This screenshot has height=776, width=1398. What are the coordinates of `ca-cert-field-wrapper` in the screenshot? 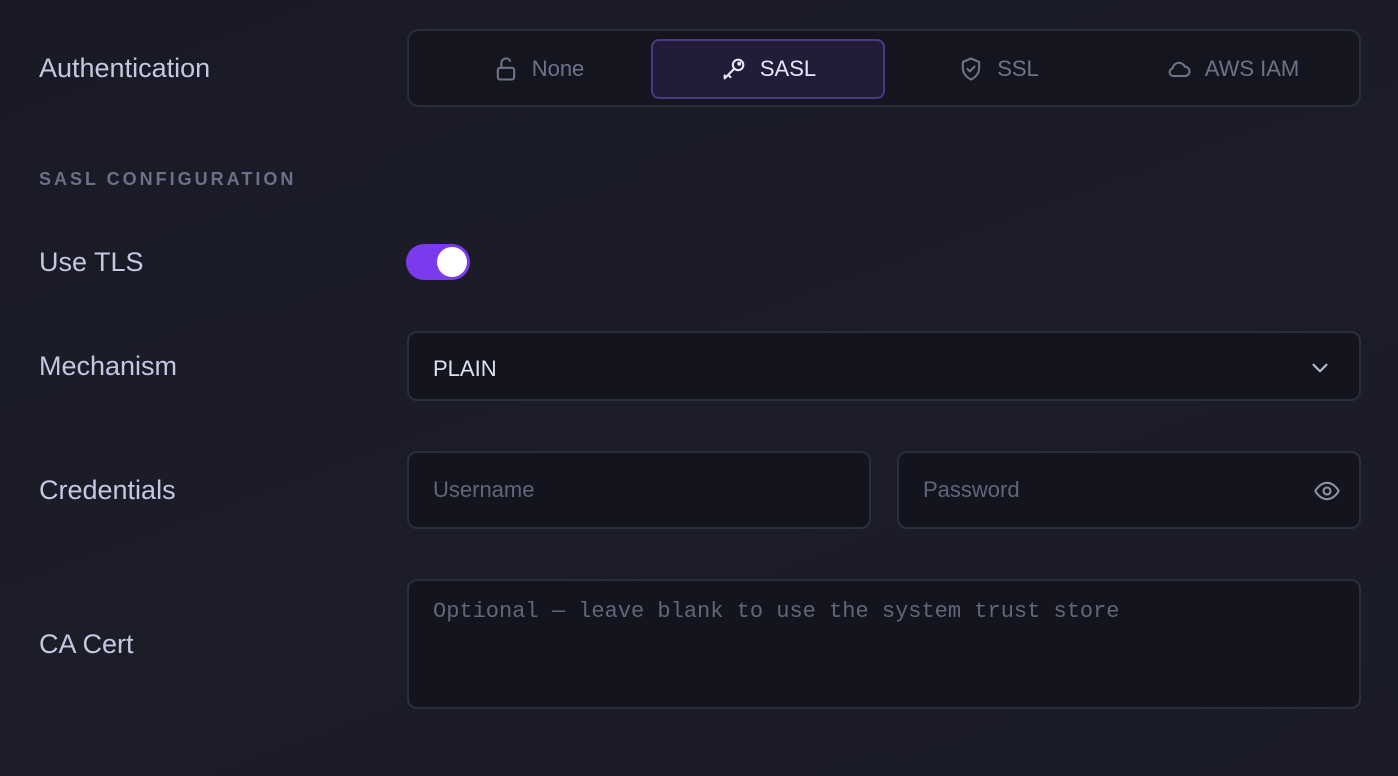 It's located at (884, 644).